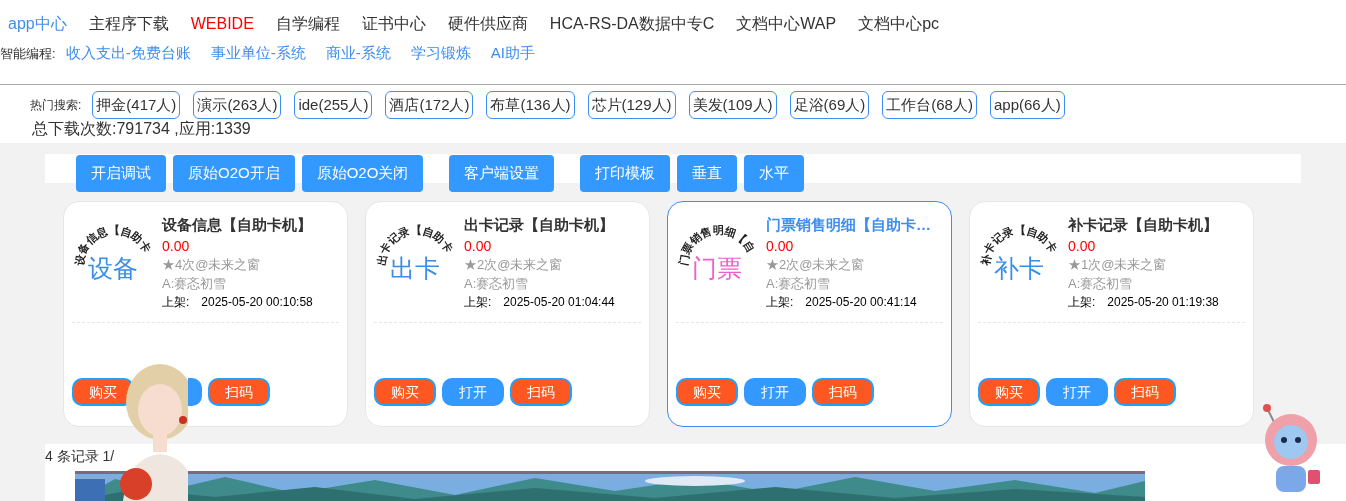 The height and width of the screenshot is (501, 1346). What do you see at coordinates (899, 26) in the screenshot?
I see `nav-link: 文档中心pc` at bounding box center [899, 26].